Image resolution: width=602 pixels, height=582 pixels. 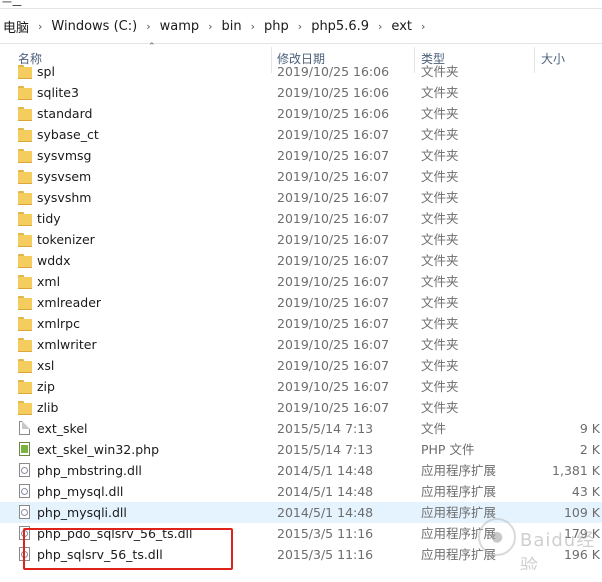 I want to click on file-row: tokenizer 2019/10/25 16:07 文件夹, so click(x=301, y=239).